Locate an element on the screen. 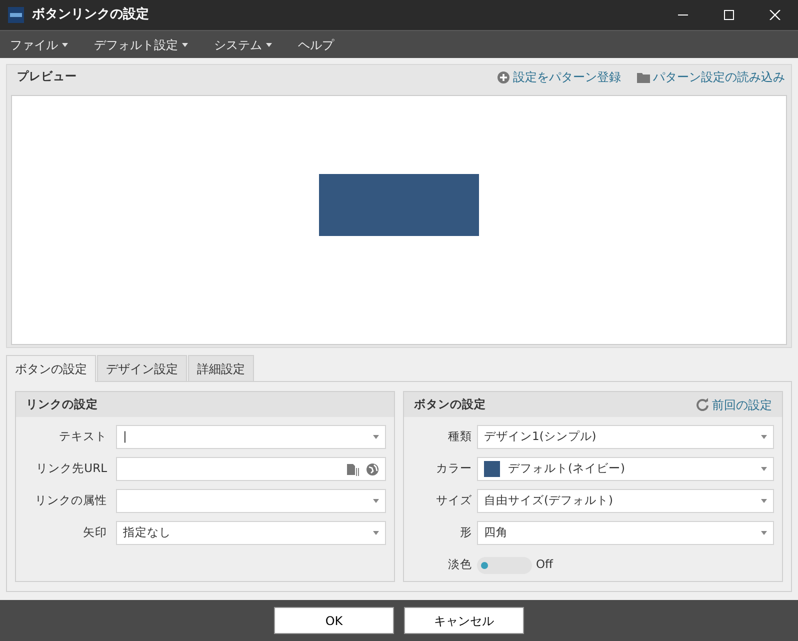  dropdown-field: 自由サイズ(デフォルト) is located at coordinates (625, 501).